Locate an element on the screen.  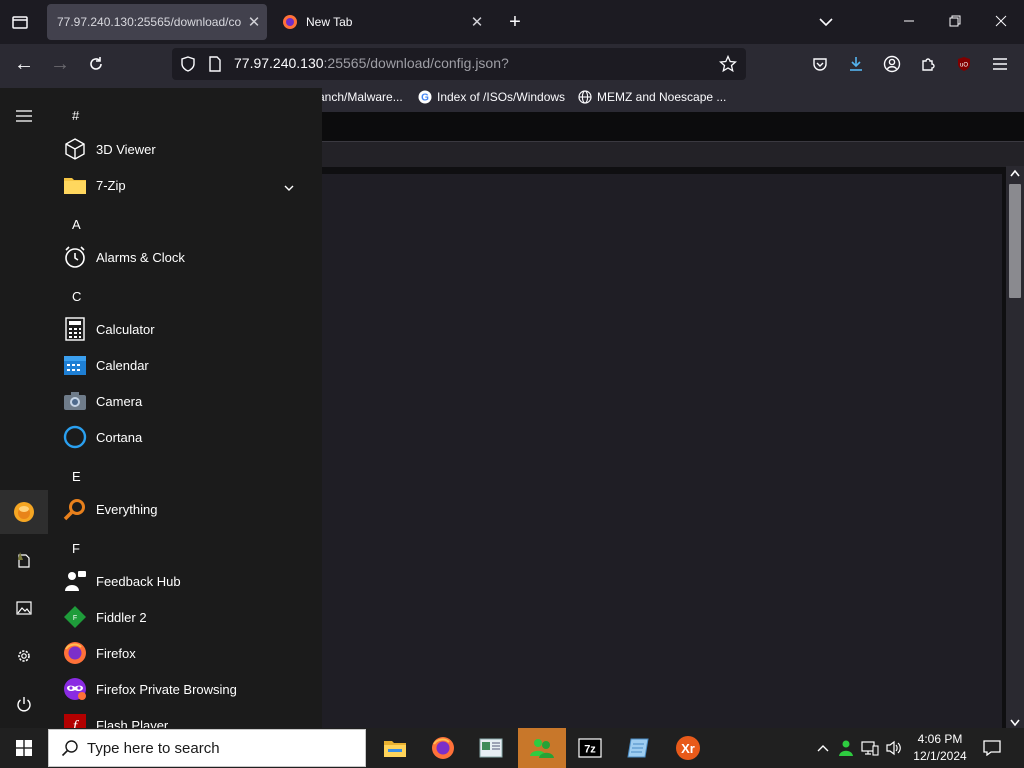
taskbar-network-app is located at coordinates (491, 748).